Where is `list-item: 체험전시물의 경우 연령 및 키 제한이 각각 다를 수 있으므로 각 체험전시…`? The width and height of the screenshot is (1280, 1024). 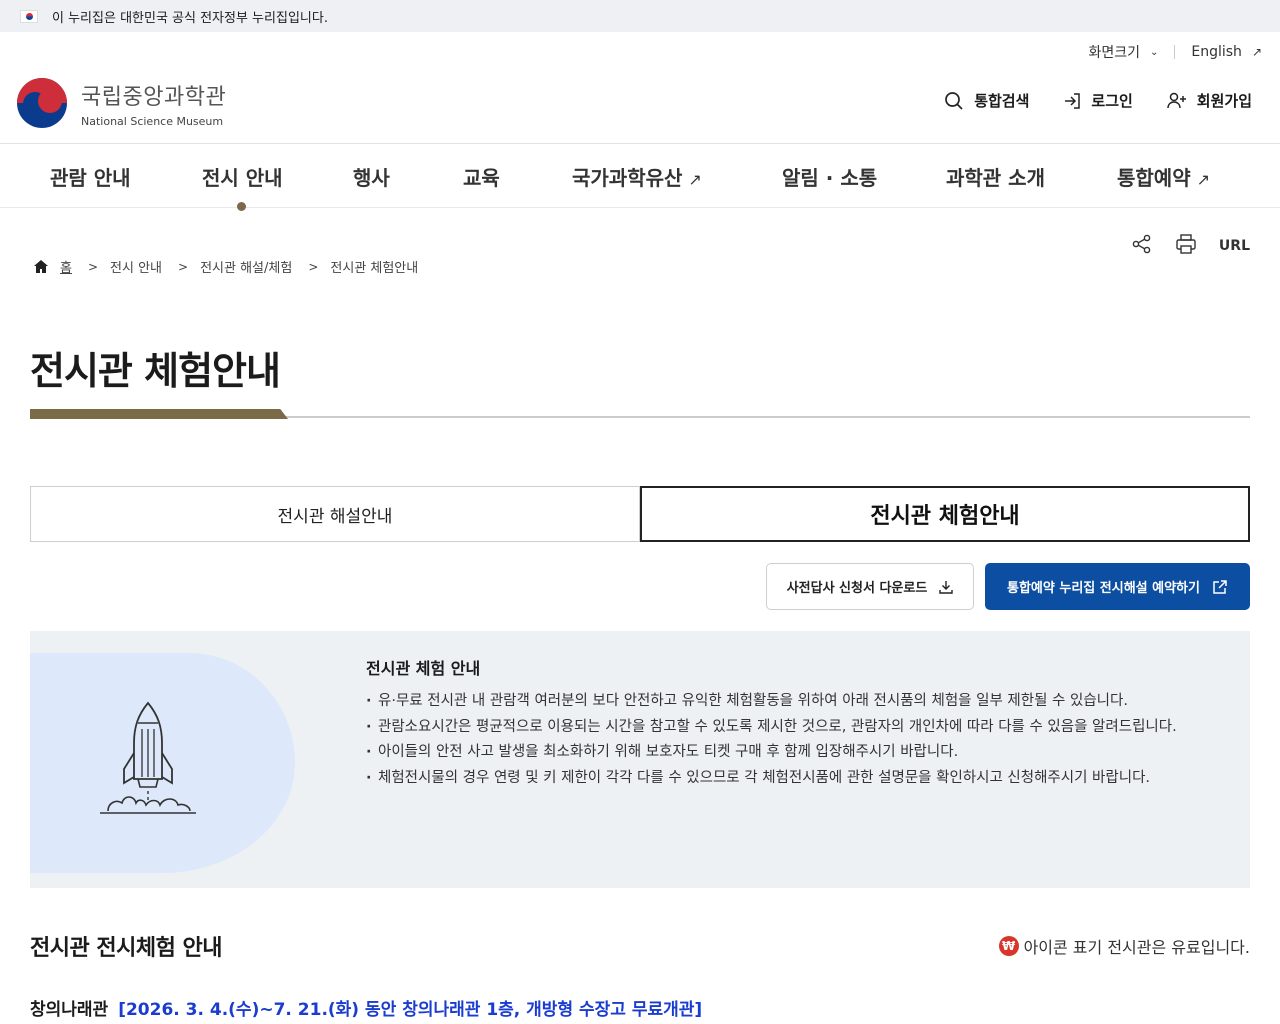 list-item: 체험전시물의 경우 연령 및 키 제한이 각각 다를 수 있으므로 각 체험전시… is located at coordinates (776, 779).